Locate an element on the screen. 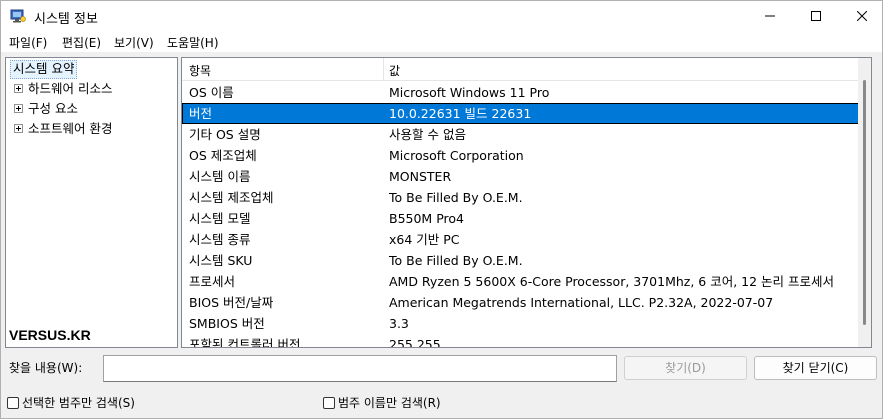 Image resolution: width=883 pixels, height=419 pixels. menu-view: 보기(V) is located at coordinates (134, 42).